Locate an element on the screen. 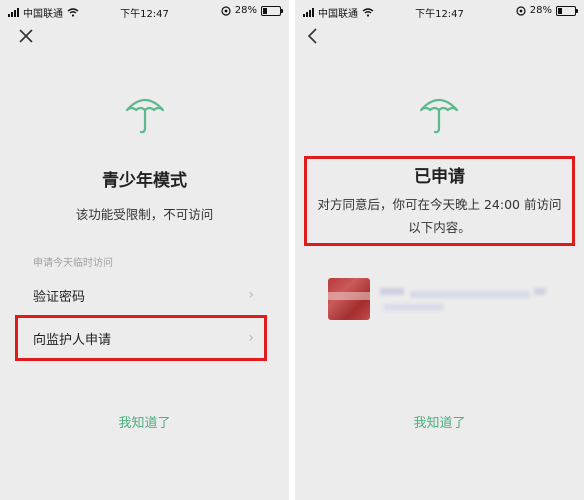  content-thumbnail is located at coordinates (349, 299).